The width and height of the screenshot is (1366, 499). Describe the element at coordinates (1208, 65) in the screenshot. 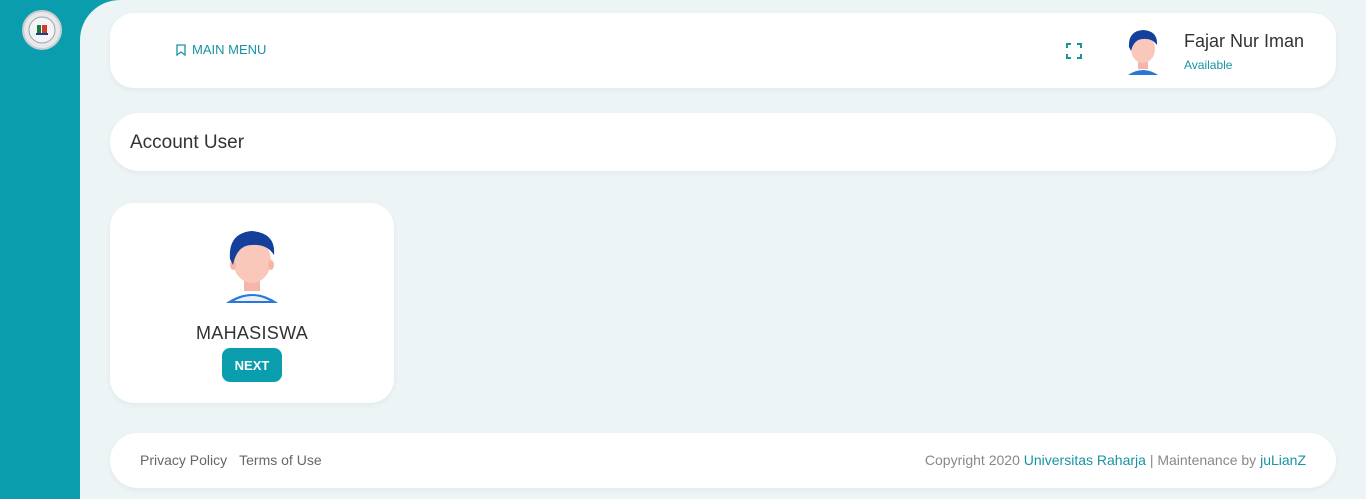

I see `user-status: Available` at that location.